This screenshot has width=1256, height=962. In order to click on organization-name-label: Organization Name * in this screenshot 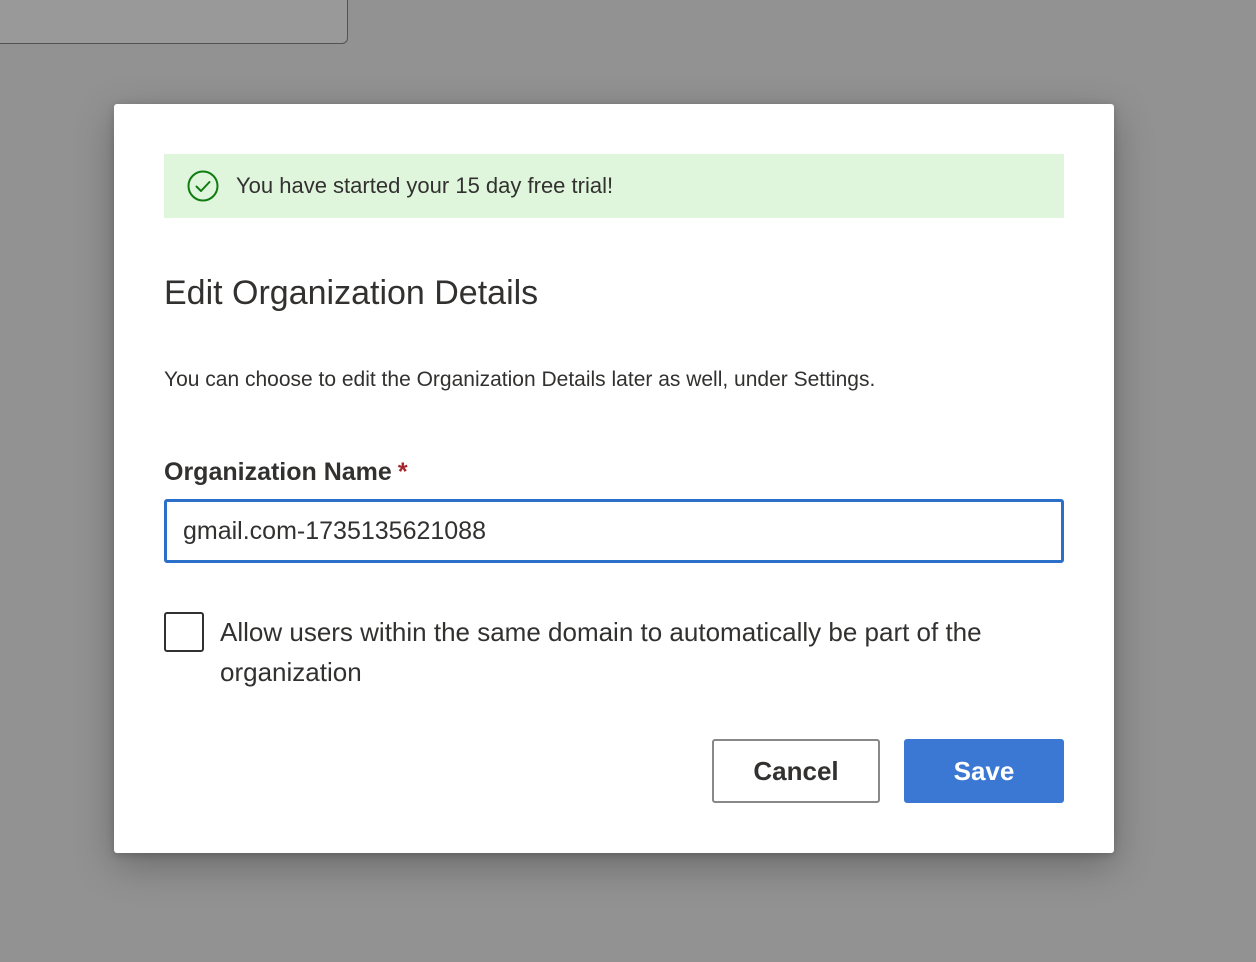, I will do `click(286, 472)`.